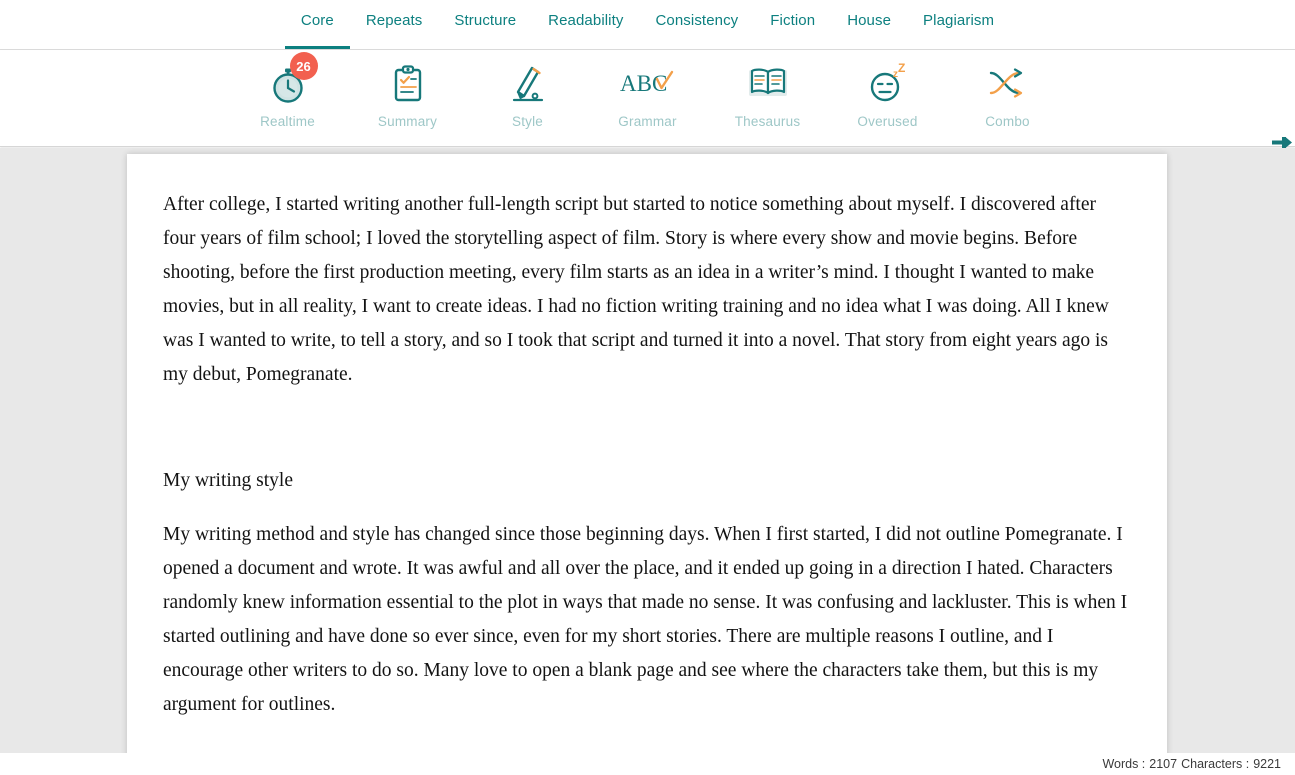 Image resolution: width=1295 pixels, height=775 pixels. I want to click on pen-icon, so click(528, 84).